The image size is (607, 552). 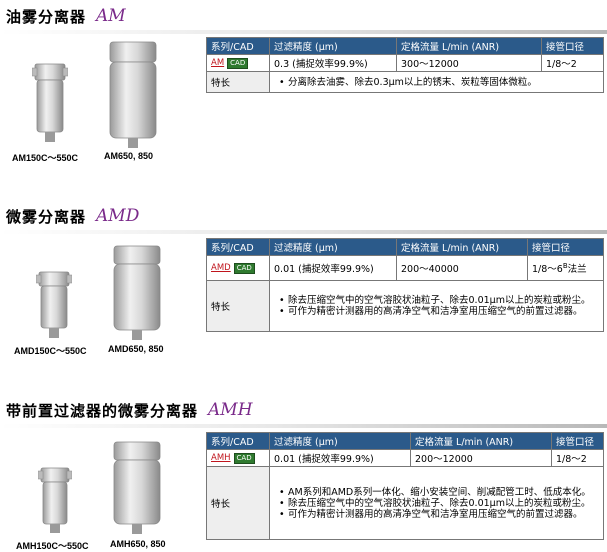 What do you see at coordinates (333, 63) in the screenshot?
I see `precision-cell: 0.3 (捕捉效率99.9%)` at bounding box center [333, 63].